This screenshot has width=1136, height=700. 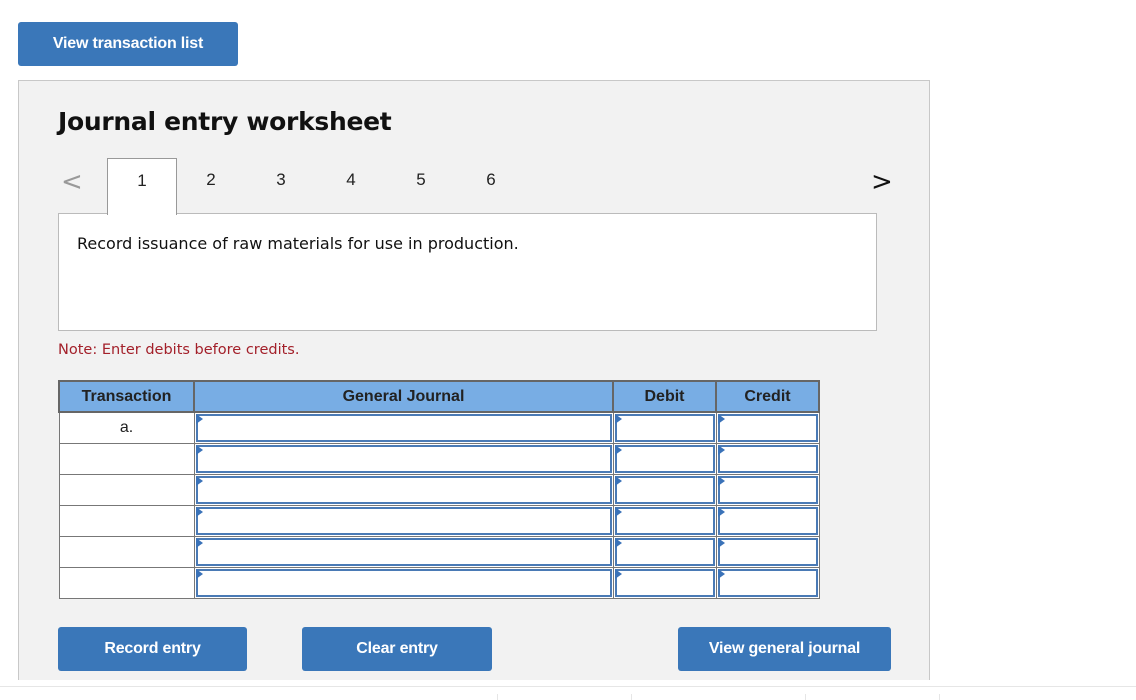 What do you see at coordinates (142, 186) in the screenshot?
I see `tab-1: 1` at bounding box center [142, 186].